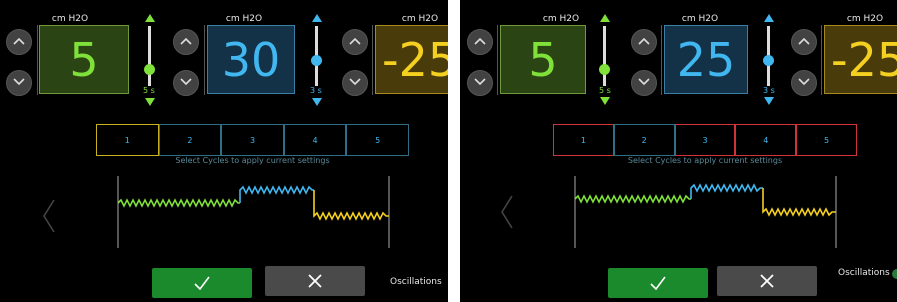 Image resolution: width=897 pixels, height=302 pixels. I want to click on value-display-2: 30, so click(251, 59).